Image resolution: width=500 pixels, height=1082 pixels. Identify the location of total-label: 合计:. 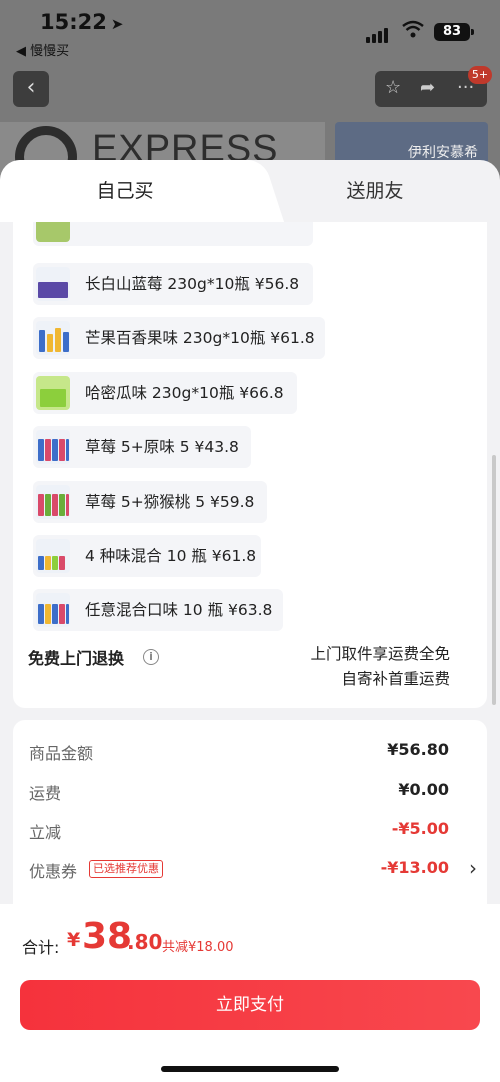
(41, 947).